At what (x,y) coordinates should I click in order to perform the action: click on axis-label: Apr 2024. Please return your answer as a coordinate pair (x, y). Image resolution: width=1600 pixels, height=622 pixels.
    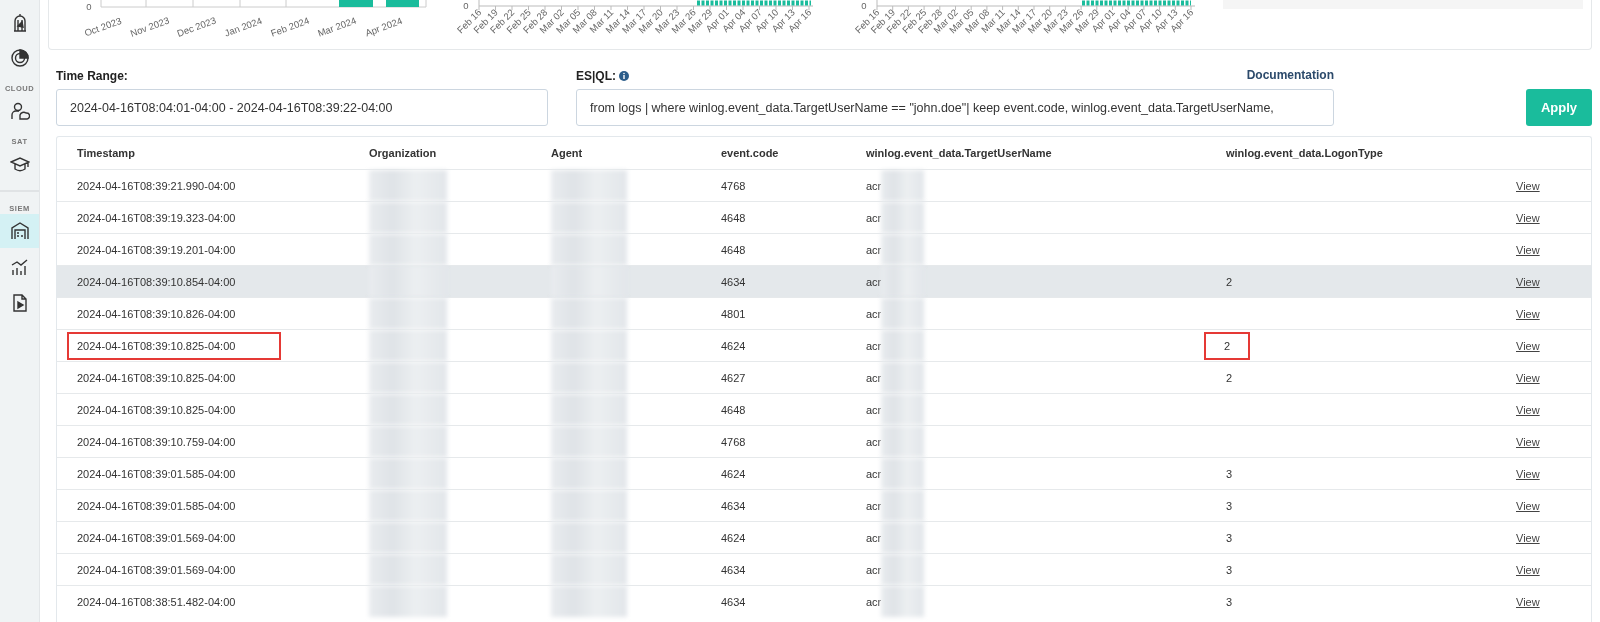
    Looking at the image, I should click on (383, 26).